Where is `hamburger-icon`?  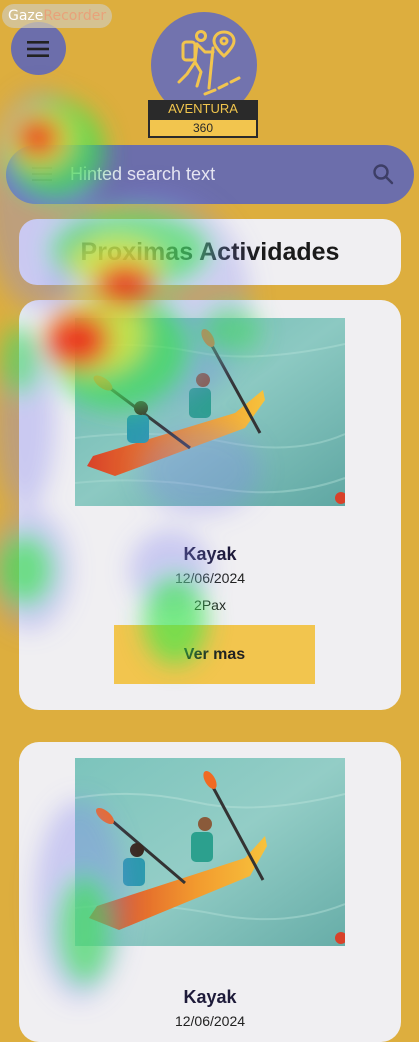 hamburger-icon is located at coordinates (37, 48).